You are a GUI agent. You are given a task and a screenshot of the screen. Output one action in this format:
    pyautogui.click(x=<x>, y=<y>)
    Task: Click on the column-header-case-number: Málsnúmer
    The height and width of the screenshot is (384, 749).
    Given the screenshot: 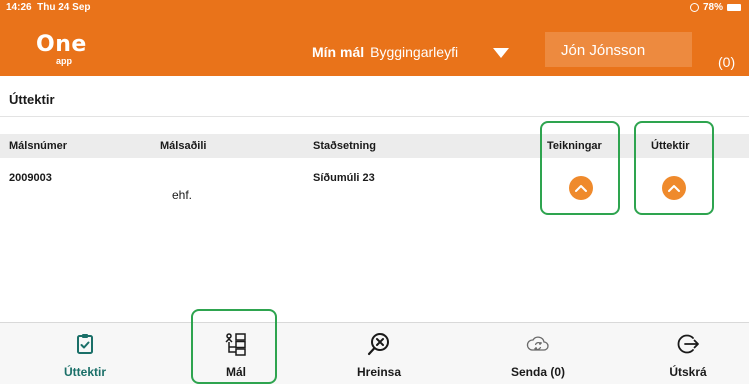 What is the action you would take?
    pyautogui.click(x=38, y=146)
    